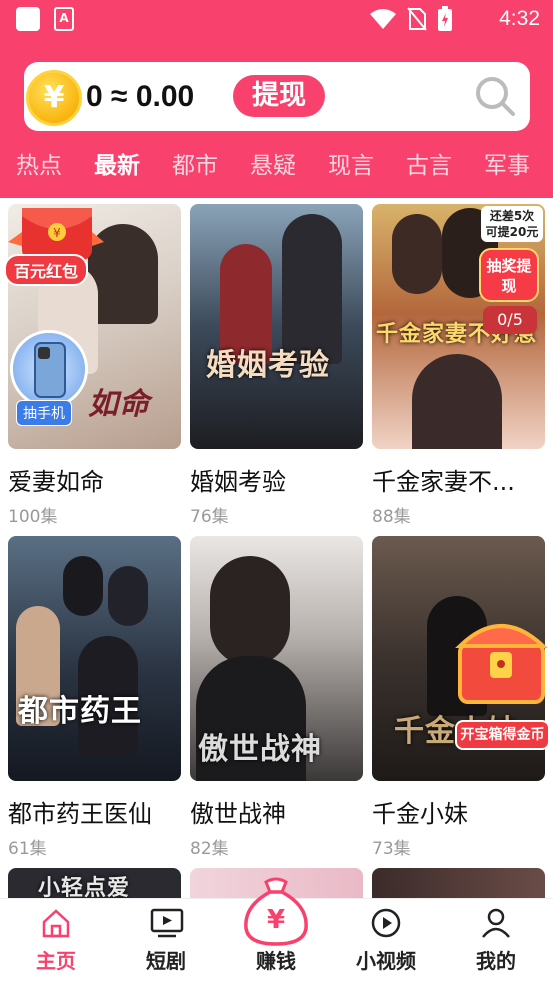  What do you see at coordinates (512, 224) in the screenshot?
I see `draw-tip: 还差5次 可提20元` at bounding box center [512, 224].